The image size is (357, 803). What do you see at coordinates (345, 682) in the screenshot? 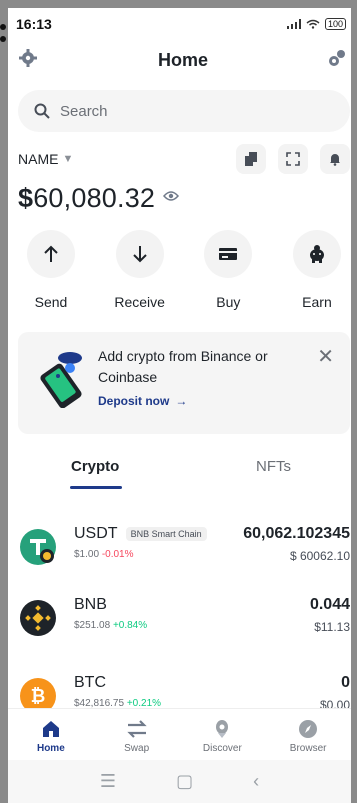
I see `asset-amount: 0` at bounding box center [345, 682].